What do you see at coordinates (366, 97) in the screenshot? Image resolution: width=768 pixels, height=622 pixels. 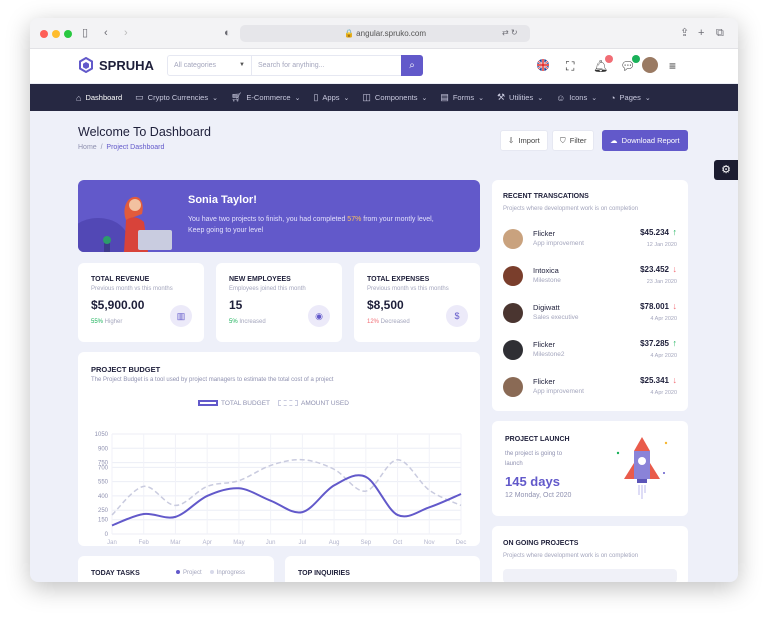 I see `box-icon: ◫` at bounding box center [366, 97].